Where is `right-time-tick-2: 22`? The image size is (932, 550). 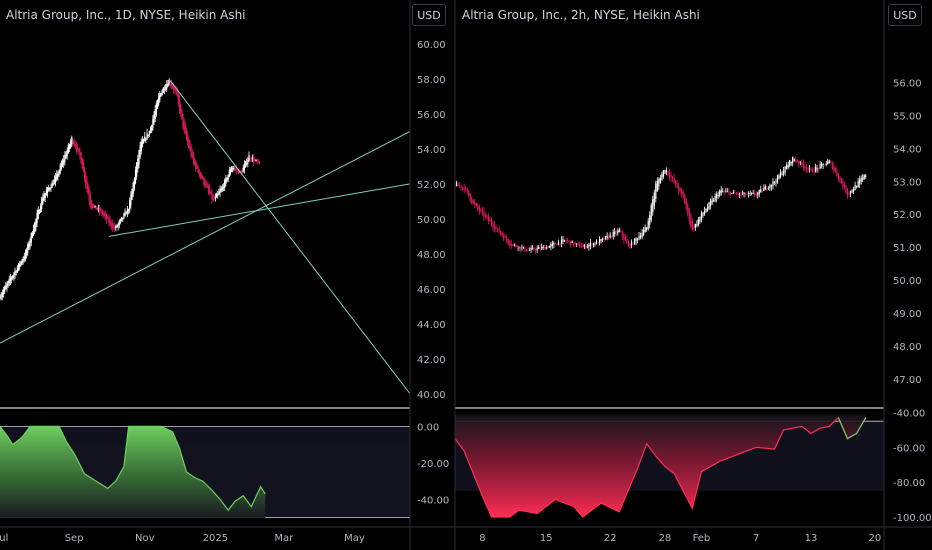
right-time-tick-2: 22 is located at coordinates (610, 538).